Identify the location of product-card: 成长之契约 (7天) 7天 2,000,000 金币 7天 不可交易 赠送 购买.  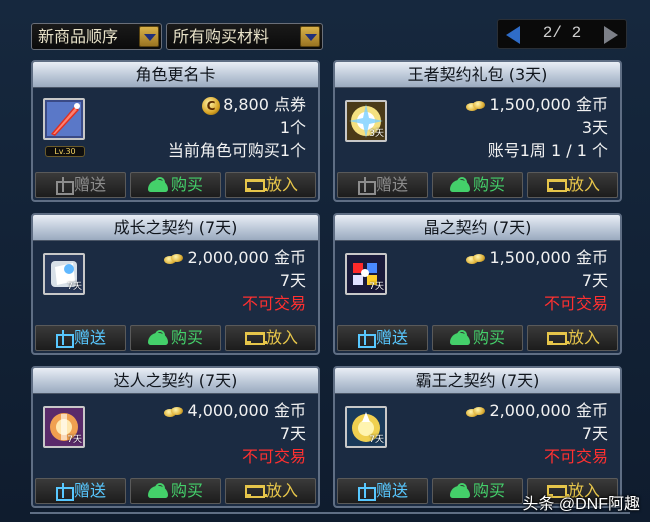
(175, 284).